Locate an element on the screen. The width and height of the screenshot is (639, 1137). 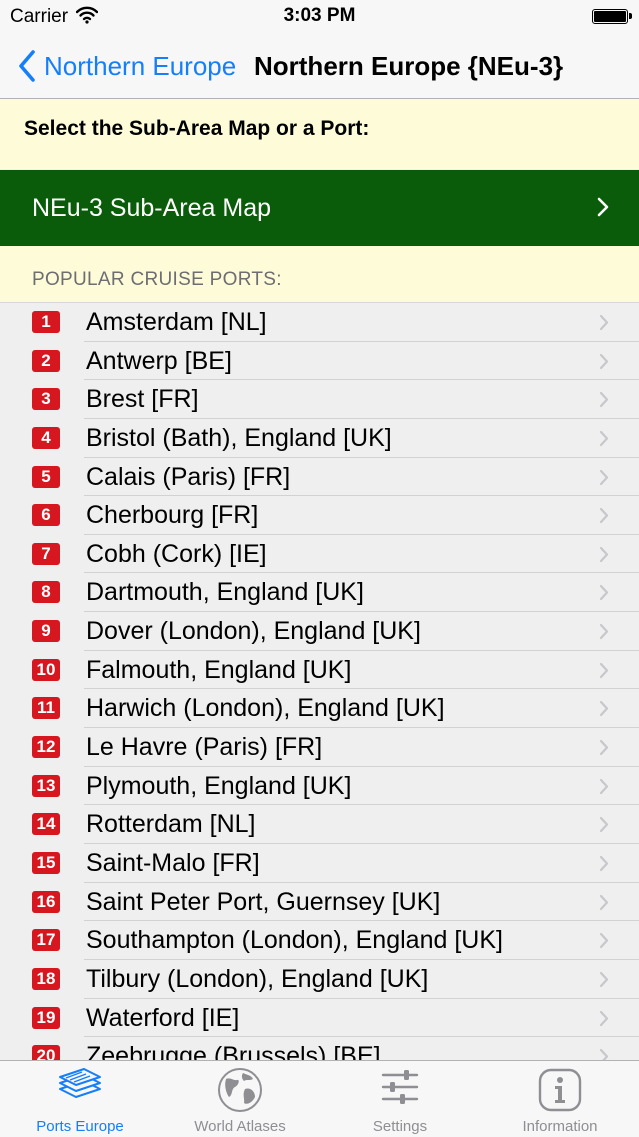
tab-settings: Settings is located at coordinates (400, 1099).